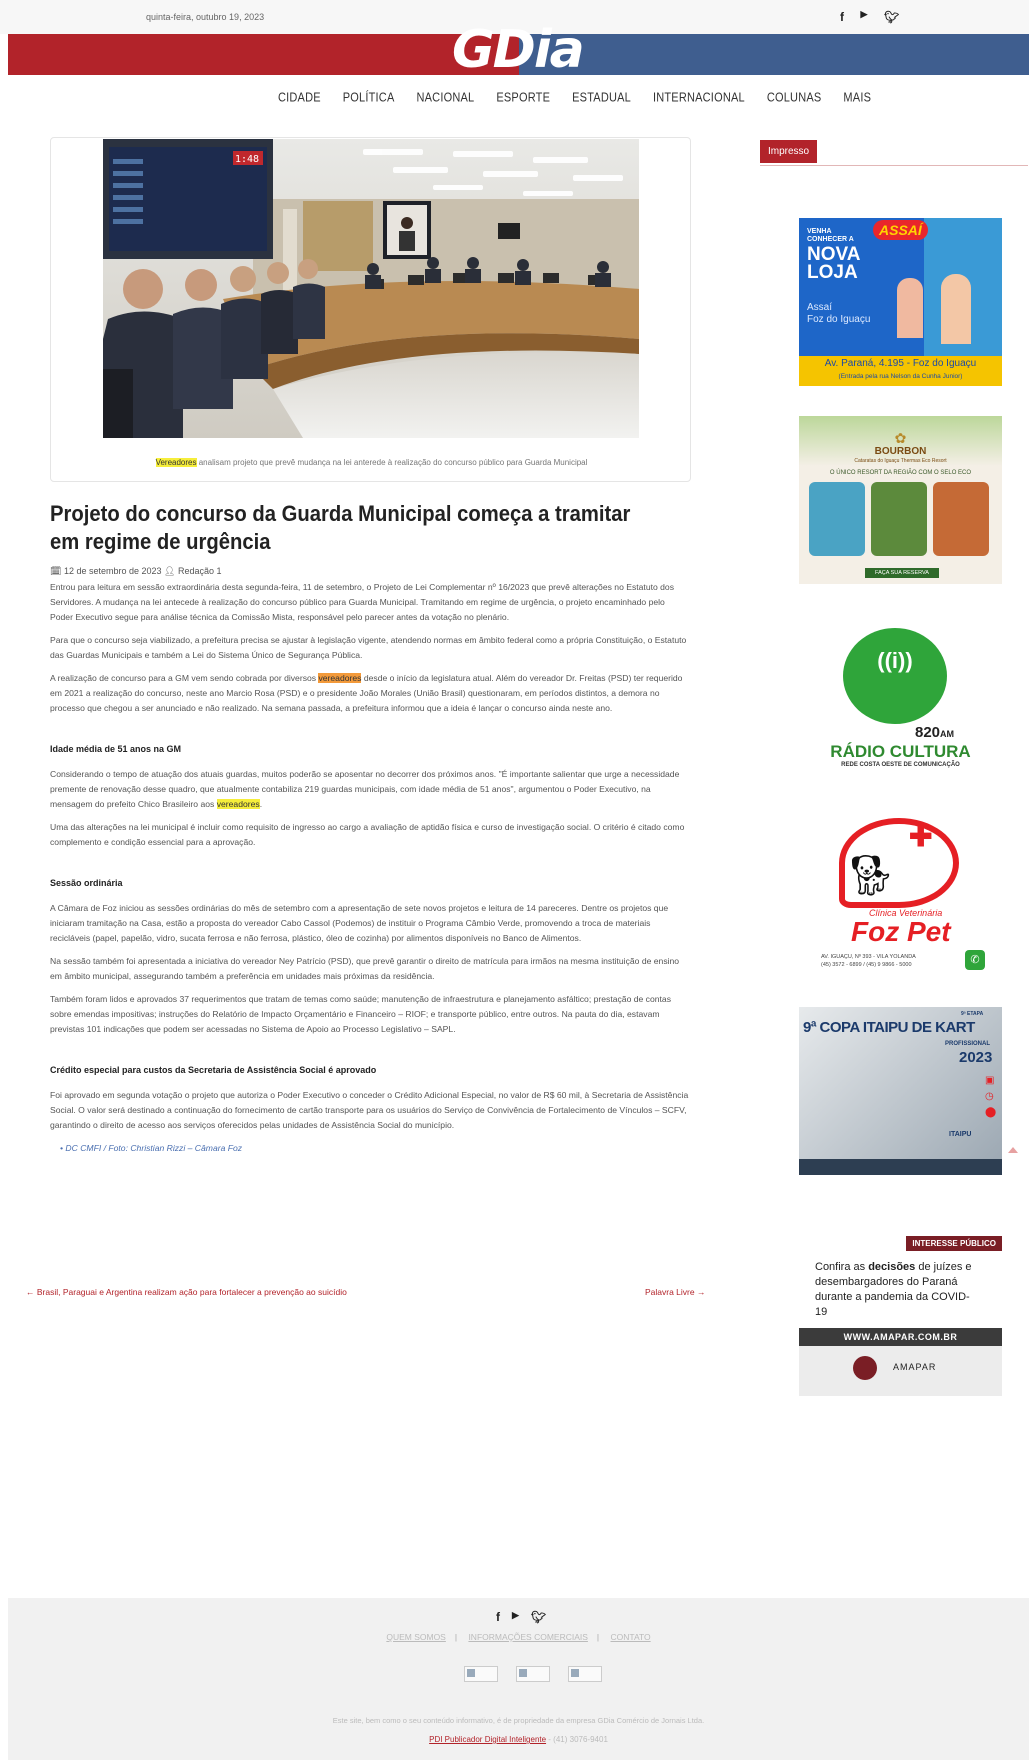  I want to click on dog-cat-icon: 🐕︎, so click(870, 876).